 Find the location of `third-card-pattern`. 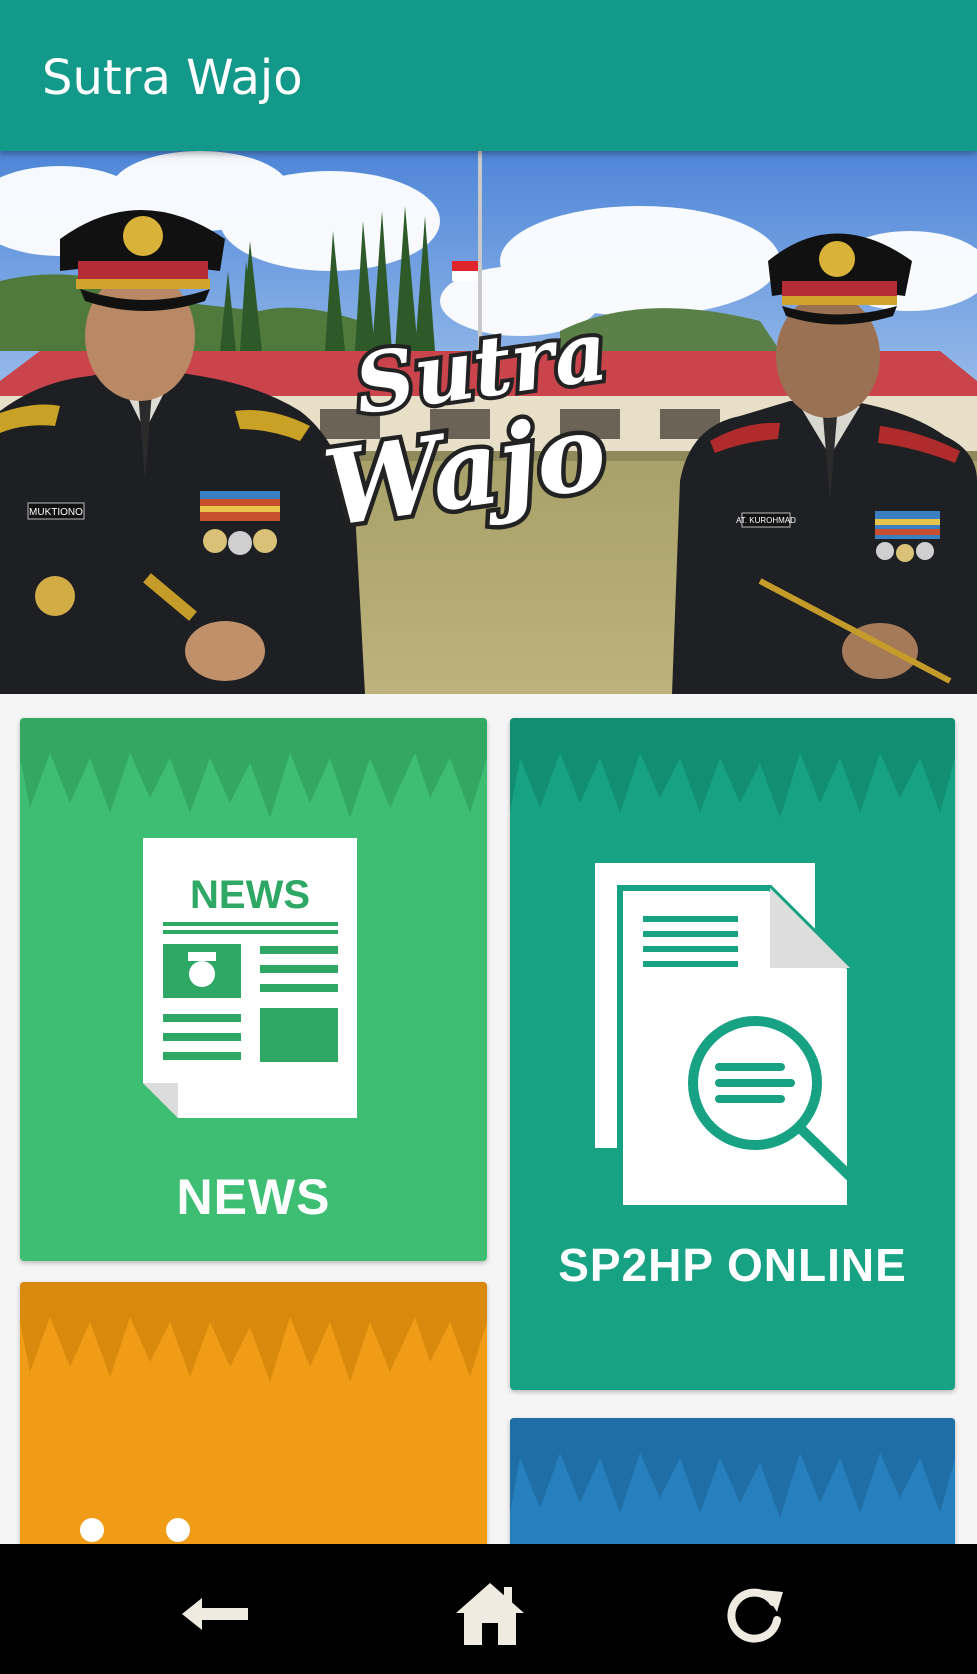

third-card-pattern is located at coordinates (253, 1412).